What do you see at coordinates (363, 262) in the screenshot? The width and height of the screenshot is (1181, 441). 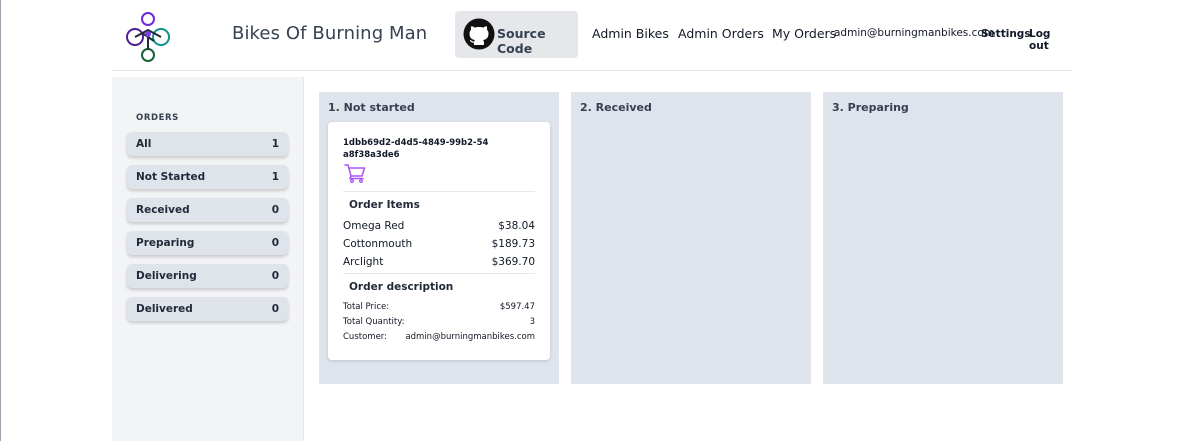 I see `order-item-name: Arclight` at bounding box center [363, 262].